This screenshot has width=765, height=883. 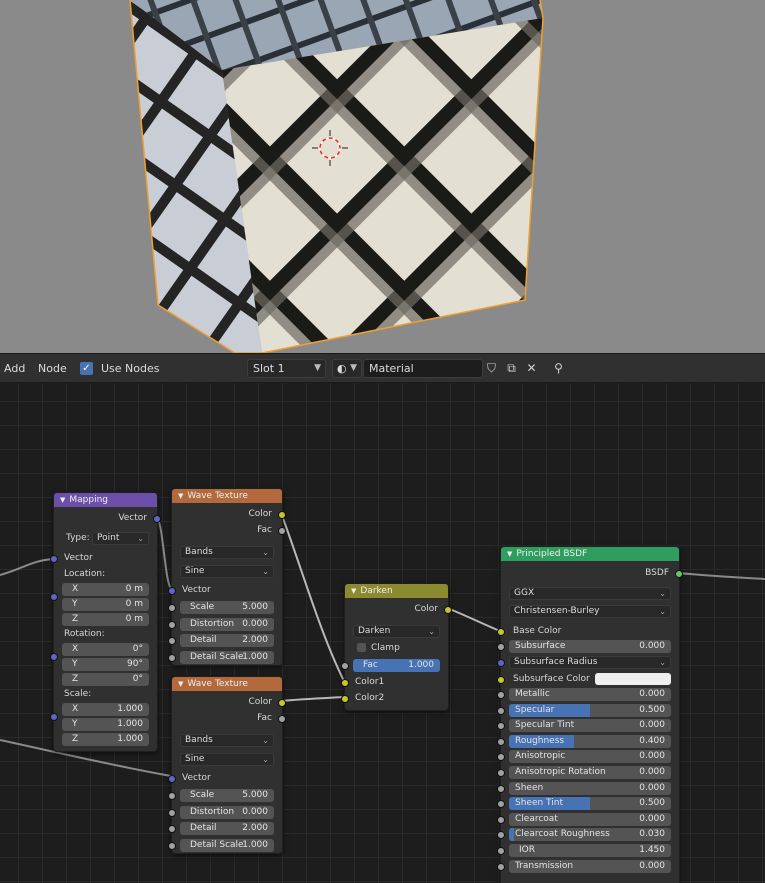 I want to click on bsdf-roughness-socket, so click(x=501, y=741).